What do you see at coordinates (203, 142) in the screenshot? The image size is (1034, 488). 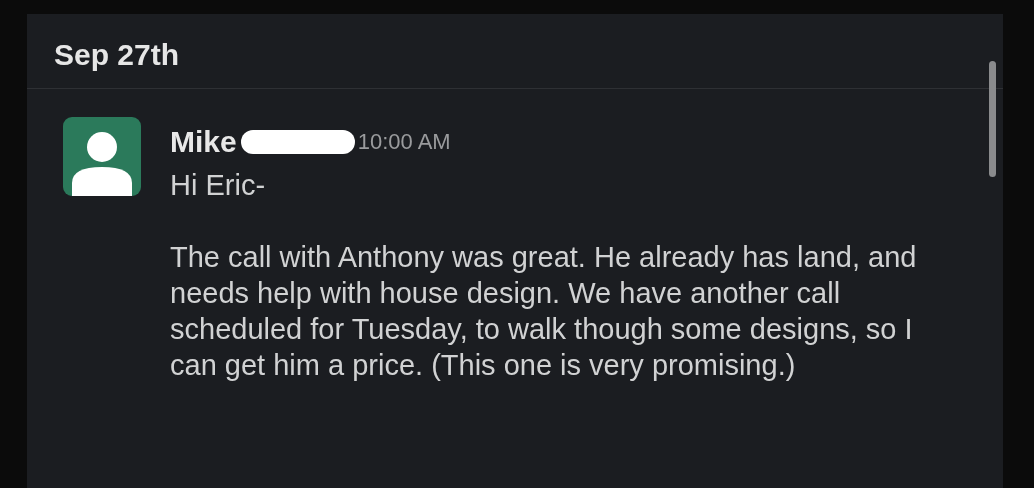 I see `author-name: Mike` at bounding box center [203, 142].